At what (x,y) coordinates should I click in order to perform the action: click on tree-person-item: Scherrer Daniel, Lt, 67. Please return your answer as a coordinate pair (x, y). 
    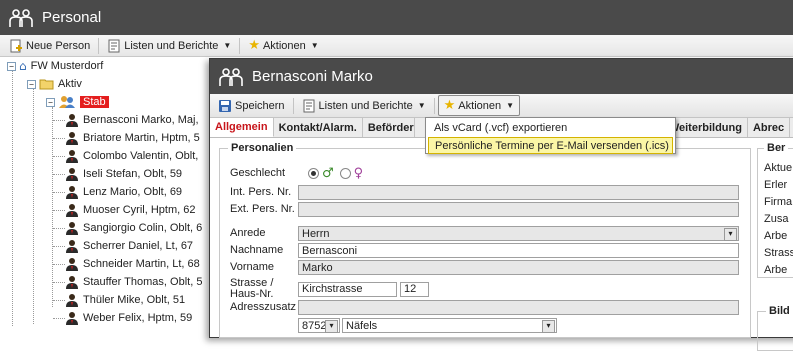
    Looking at the image, I should click on (123, 246).